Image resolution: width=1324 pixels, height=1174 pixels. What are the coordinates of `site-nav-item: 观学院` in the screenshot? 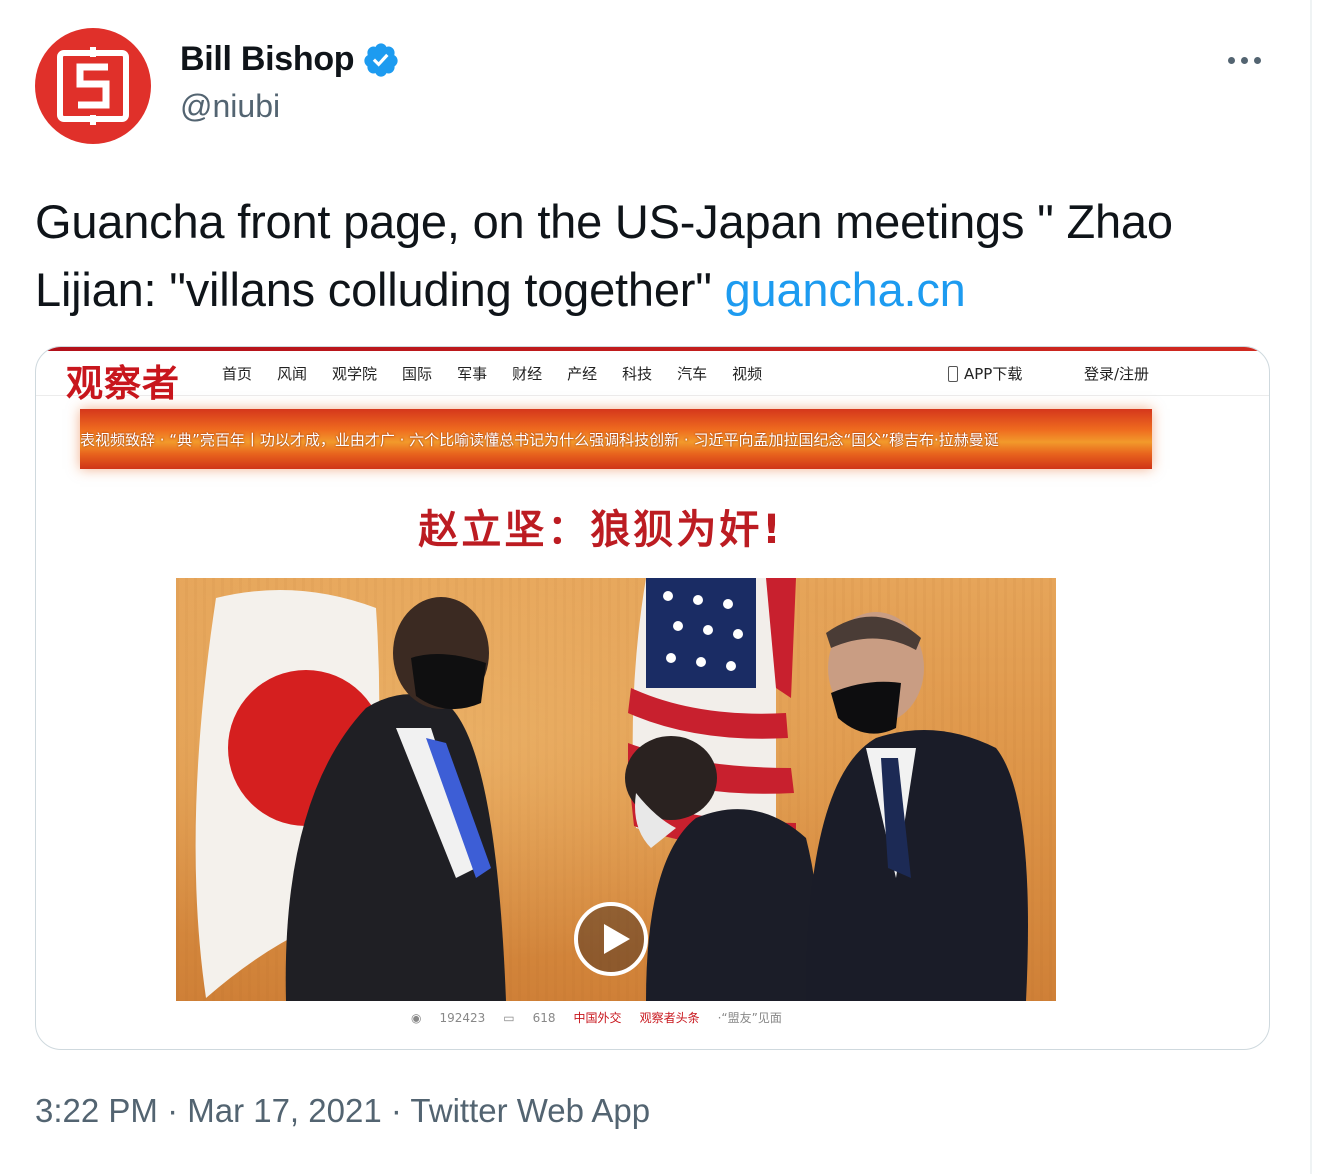 It's located at (355, 374).